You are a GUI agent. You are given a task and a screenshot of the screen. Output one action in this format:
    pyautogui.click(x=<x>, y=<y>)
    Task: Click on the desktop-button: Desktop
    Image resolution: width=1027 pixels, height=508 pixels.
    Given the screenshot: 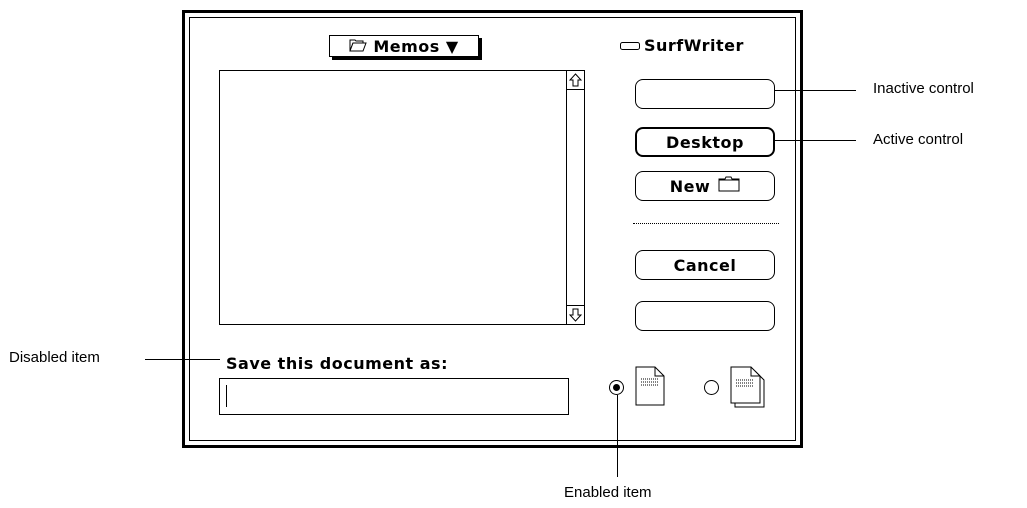 What is the action you would take?
    pyautogui.click(x=705, y=142)
    